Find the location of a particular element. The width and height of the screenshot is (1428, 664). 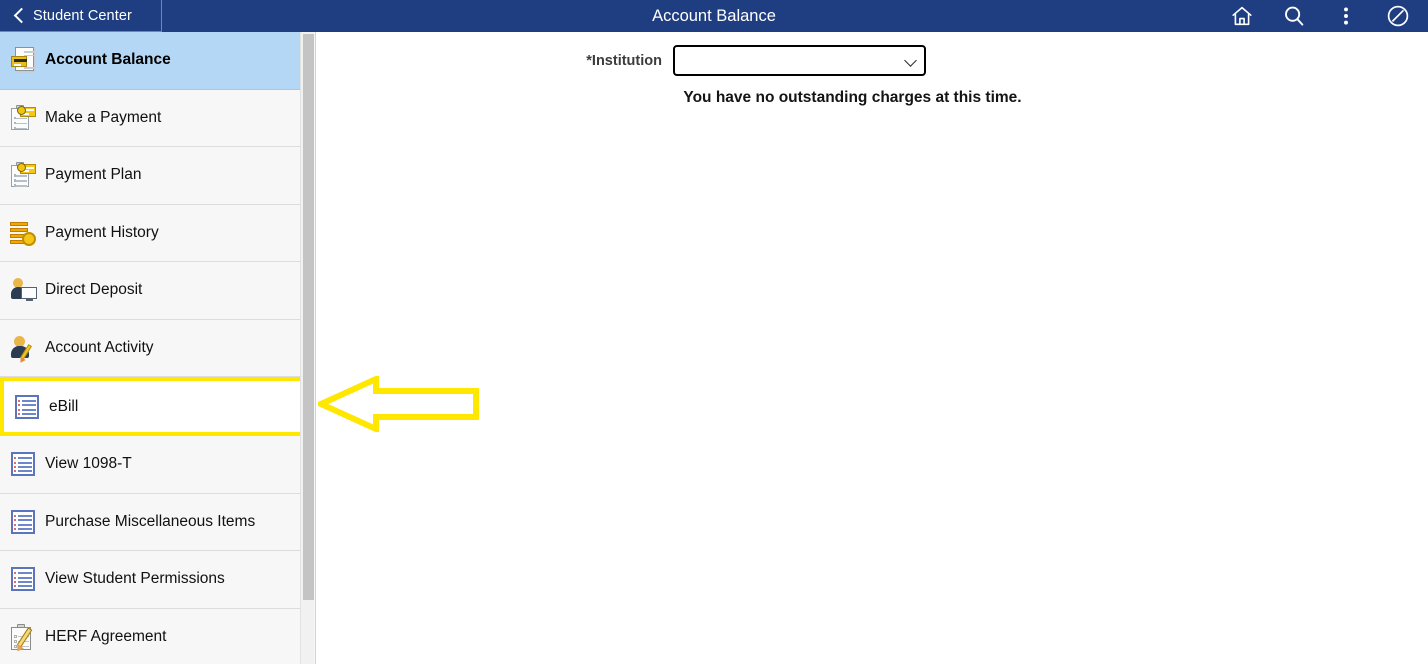

institution-select is located at coordinates (799, 60).